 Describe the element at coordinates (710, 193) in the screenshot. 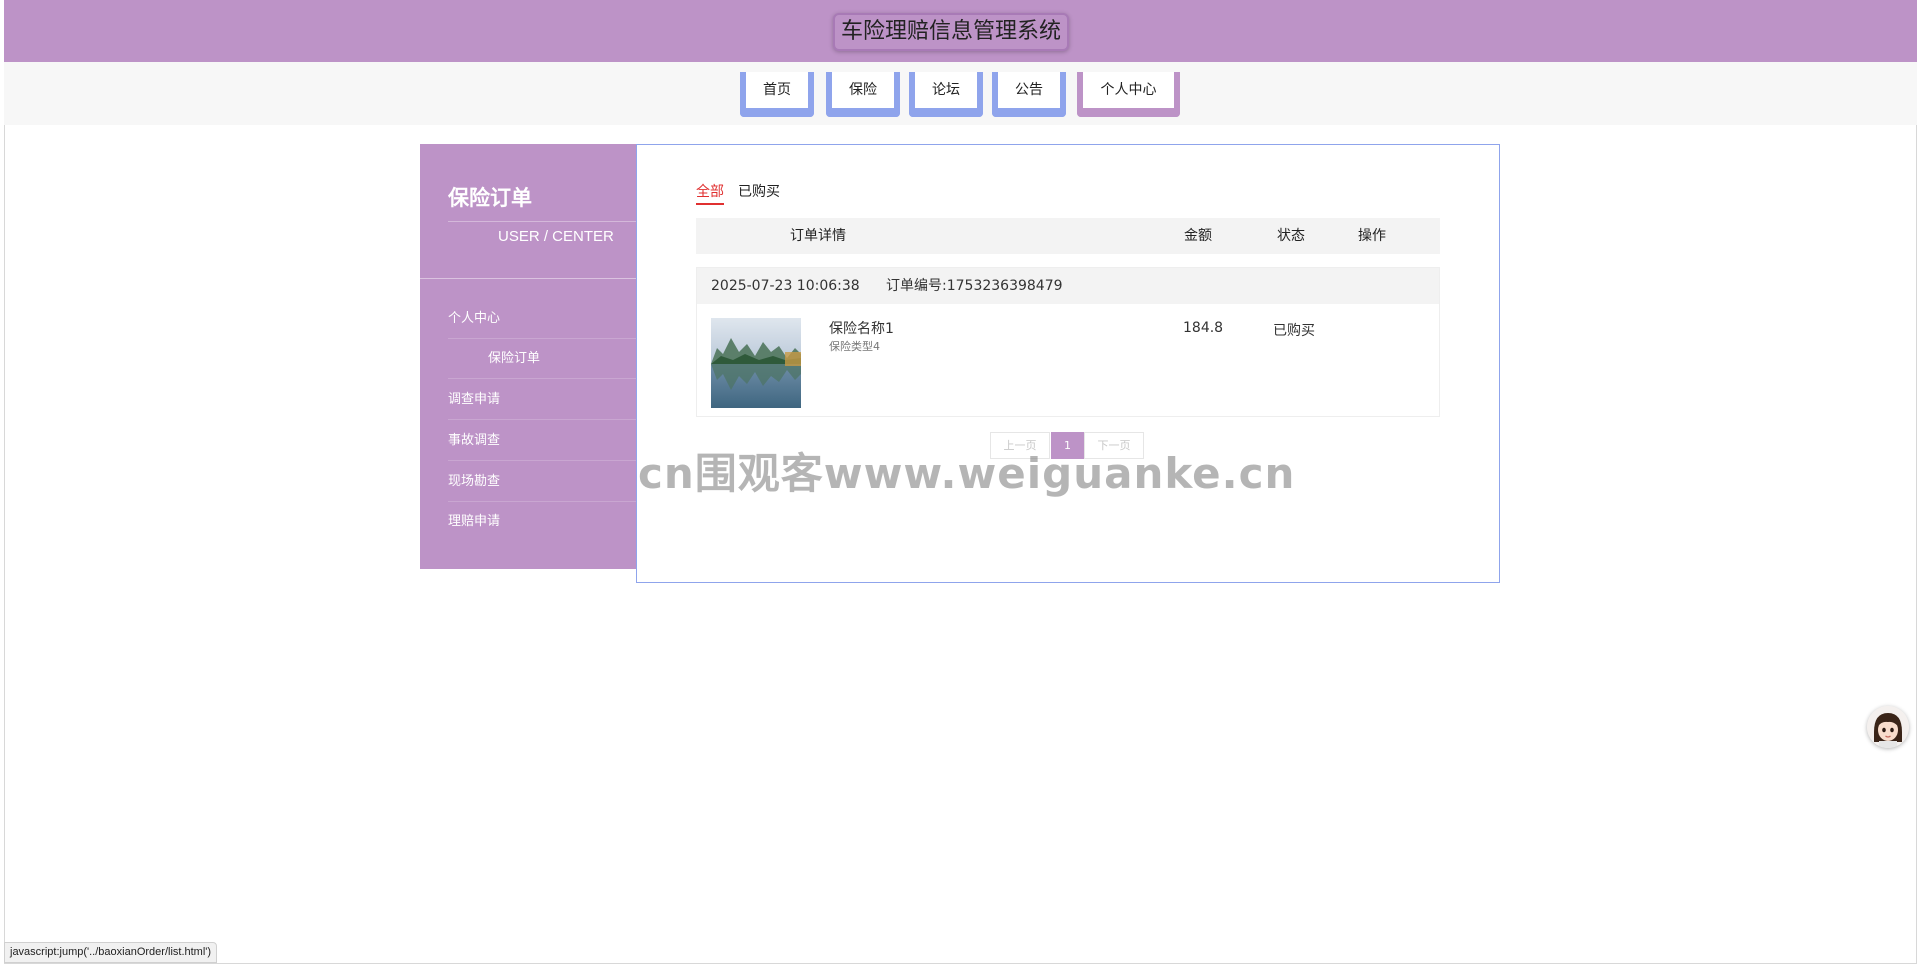

I see `tab-all: 全部` at that location.